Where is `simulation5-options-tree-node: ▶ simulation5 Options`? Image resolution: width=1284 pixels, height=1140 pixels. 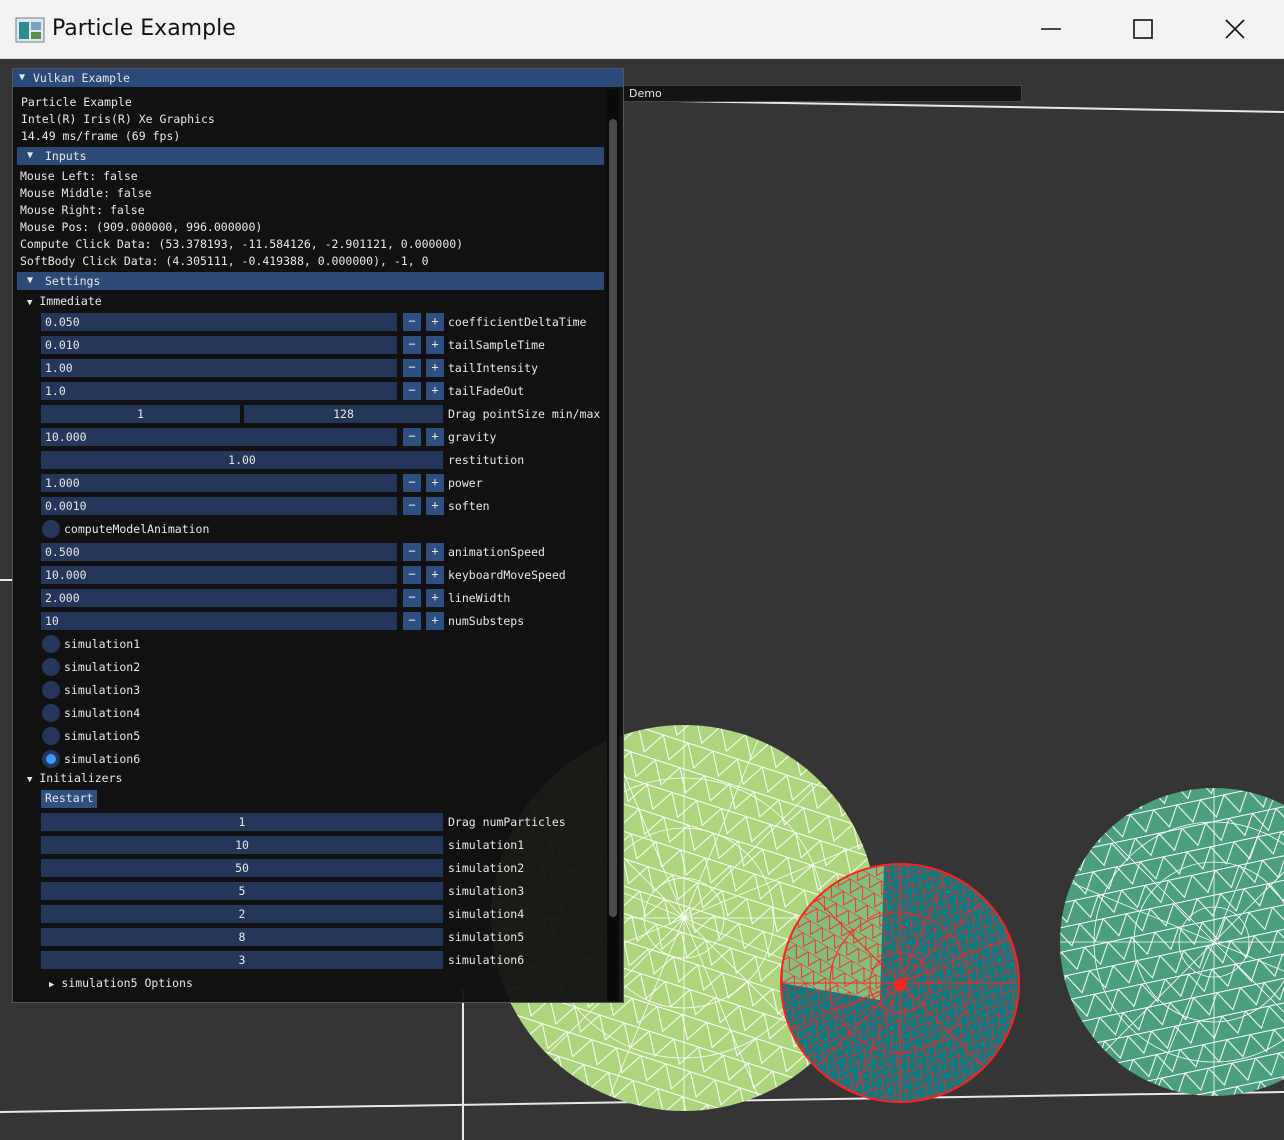 simulation5-options-tree-node: ▶ simulation5 Options is located at coordinates (121, 983).